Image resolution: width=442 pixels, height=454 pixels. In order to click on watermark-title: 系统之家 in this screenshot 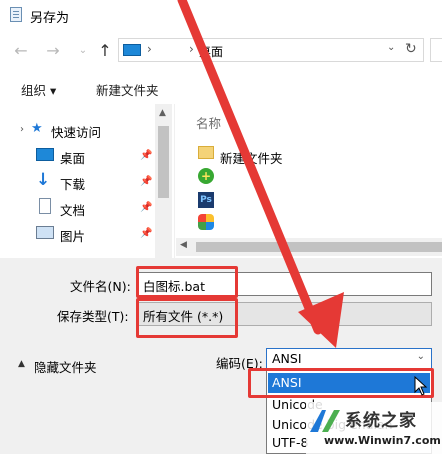, I will do `click(381, 421)`.